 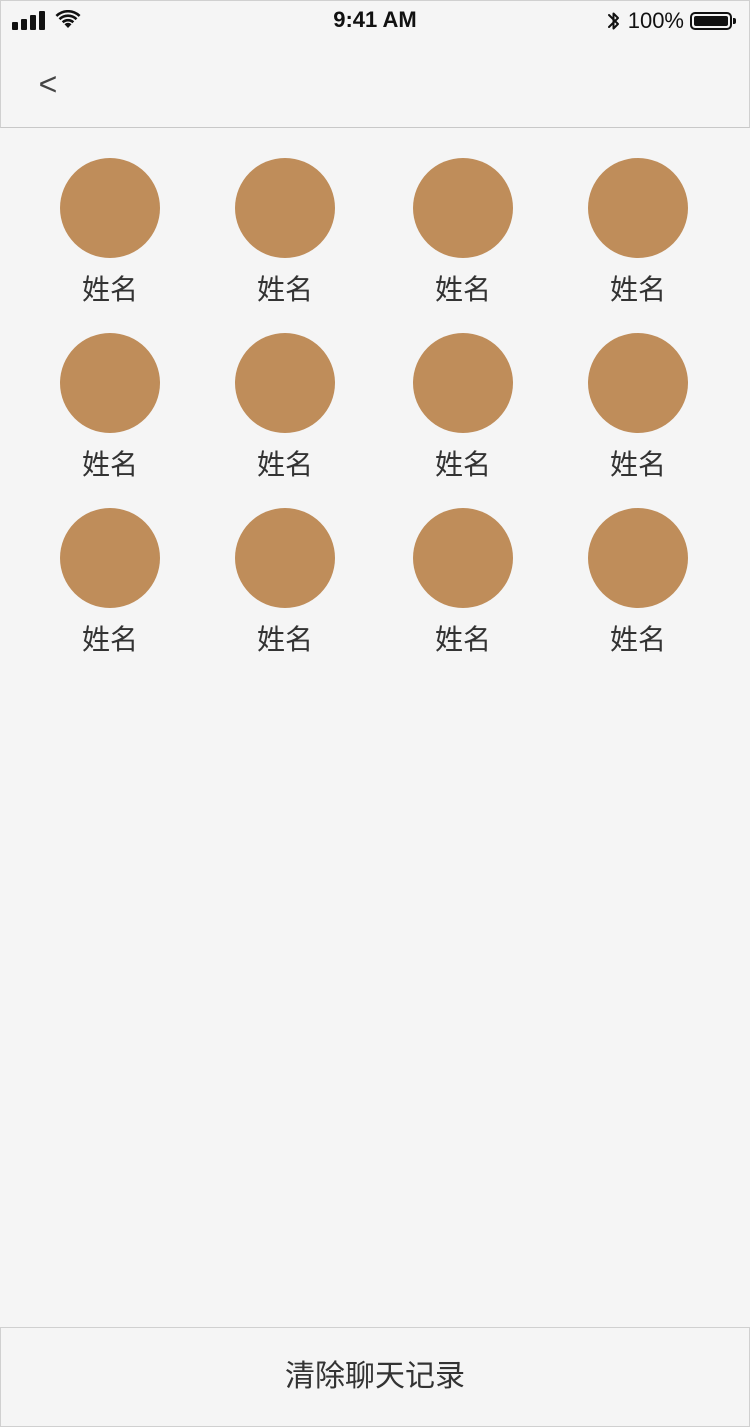 I want to click on battery-fill, so click(x=711, y=21).